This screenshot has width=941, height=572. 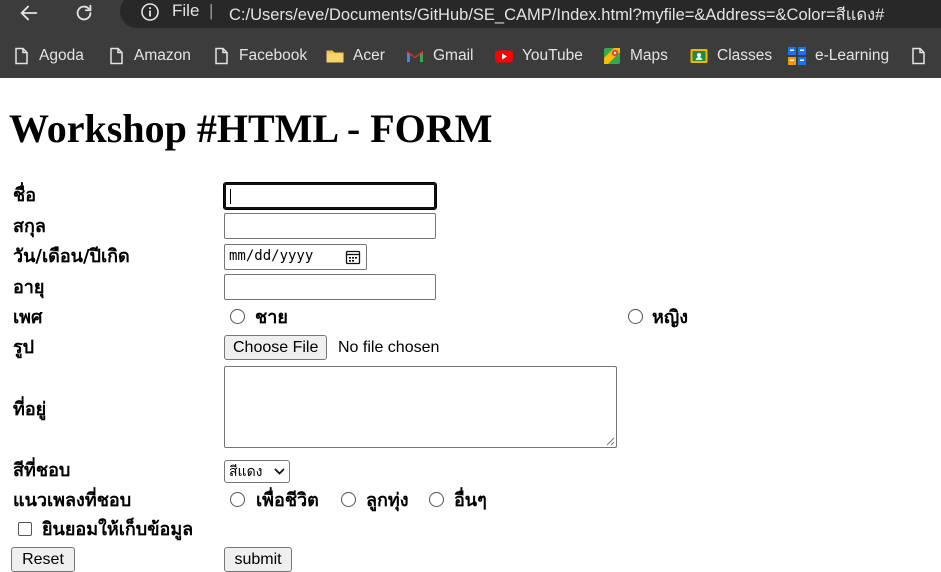 I want to click on bookmark-maps: Maps, so click(x=635, y=56).